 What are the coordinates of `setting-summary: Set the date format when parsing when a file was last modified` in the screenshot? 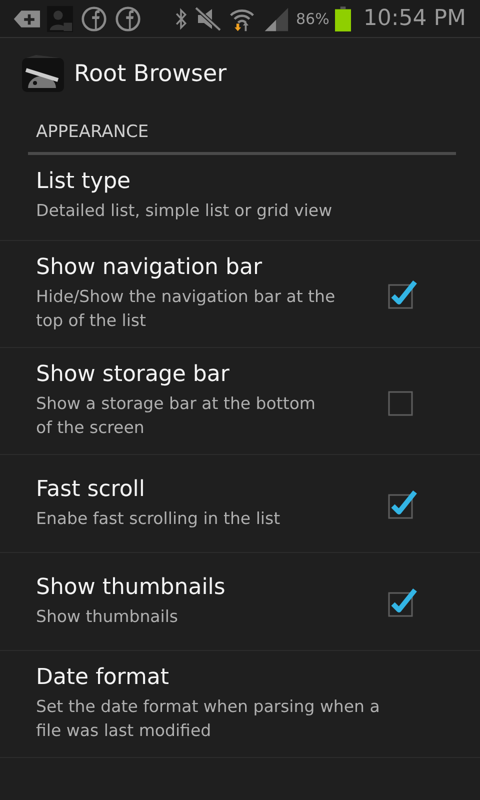 It's located at (208, 719).